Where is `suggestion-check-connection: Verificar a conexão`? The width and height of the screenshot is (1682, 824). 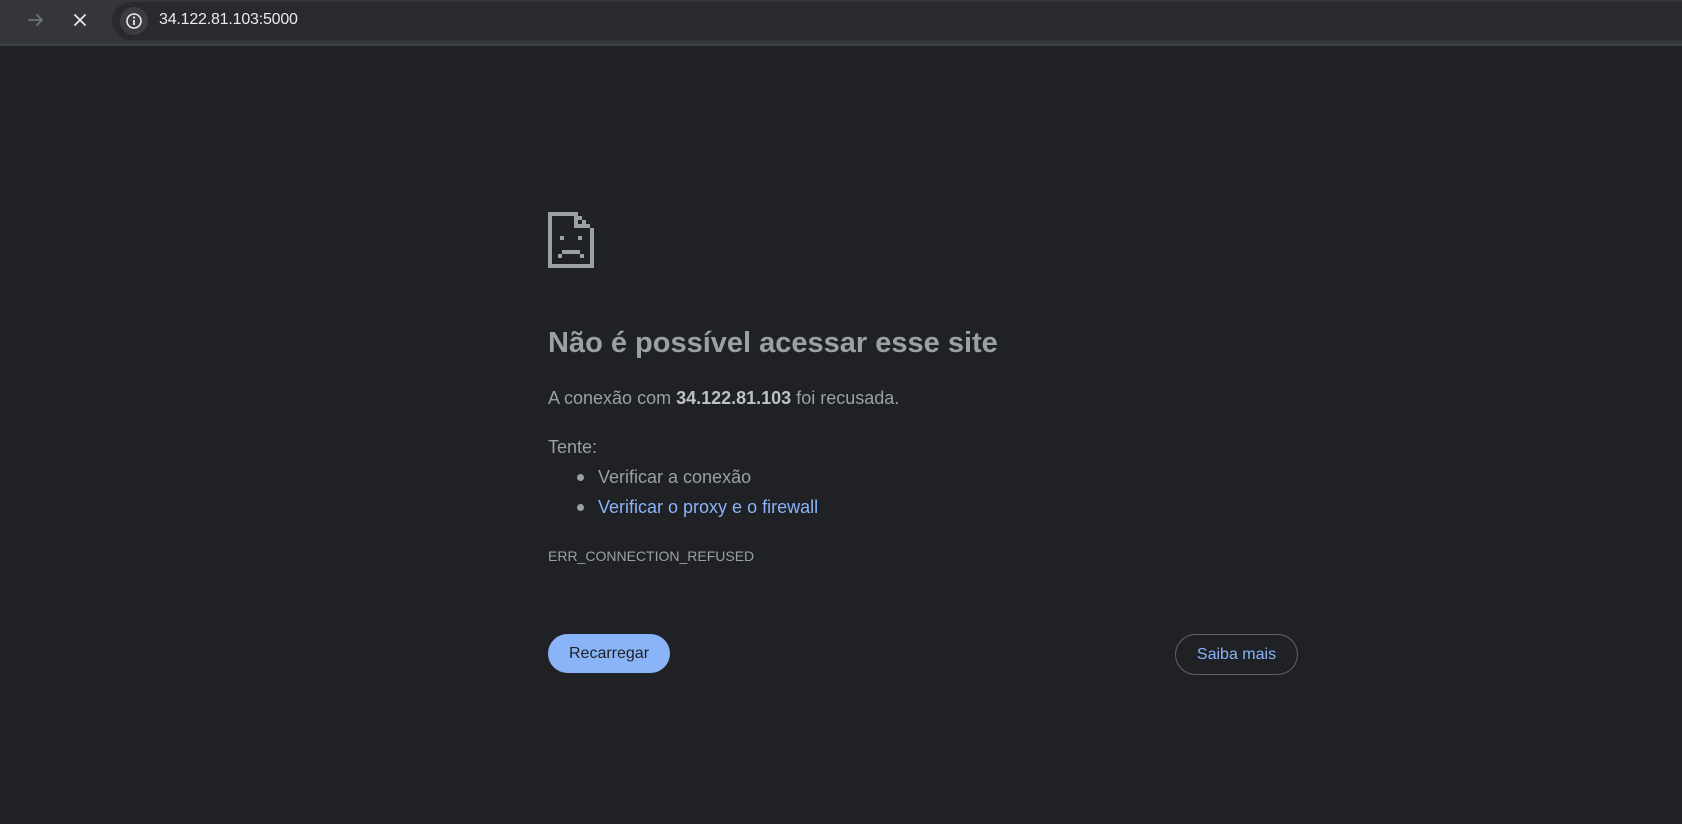
suggestion-check-connection: Verificar a conexão is located at coordinates (675, 477).